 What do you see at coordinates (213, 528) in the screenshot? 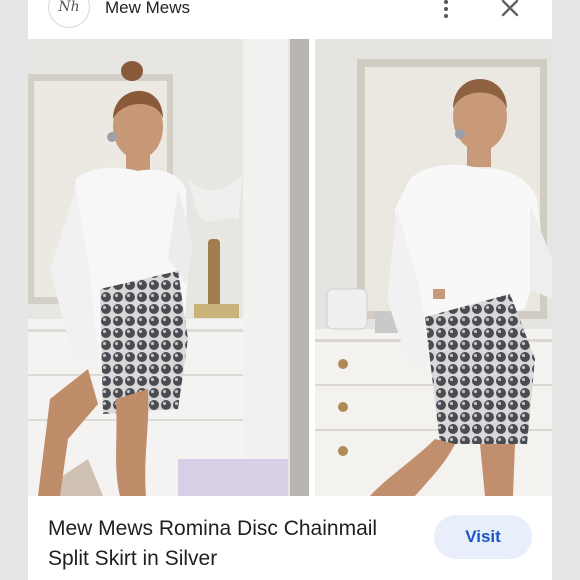
I see `product-title-line-1: Mew Mews Romina Disc Chainmail` at bounding box center [213, 528].